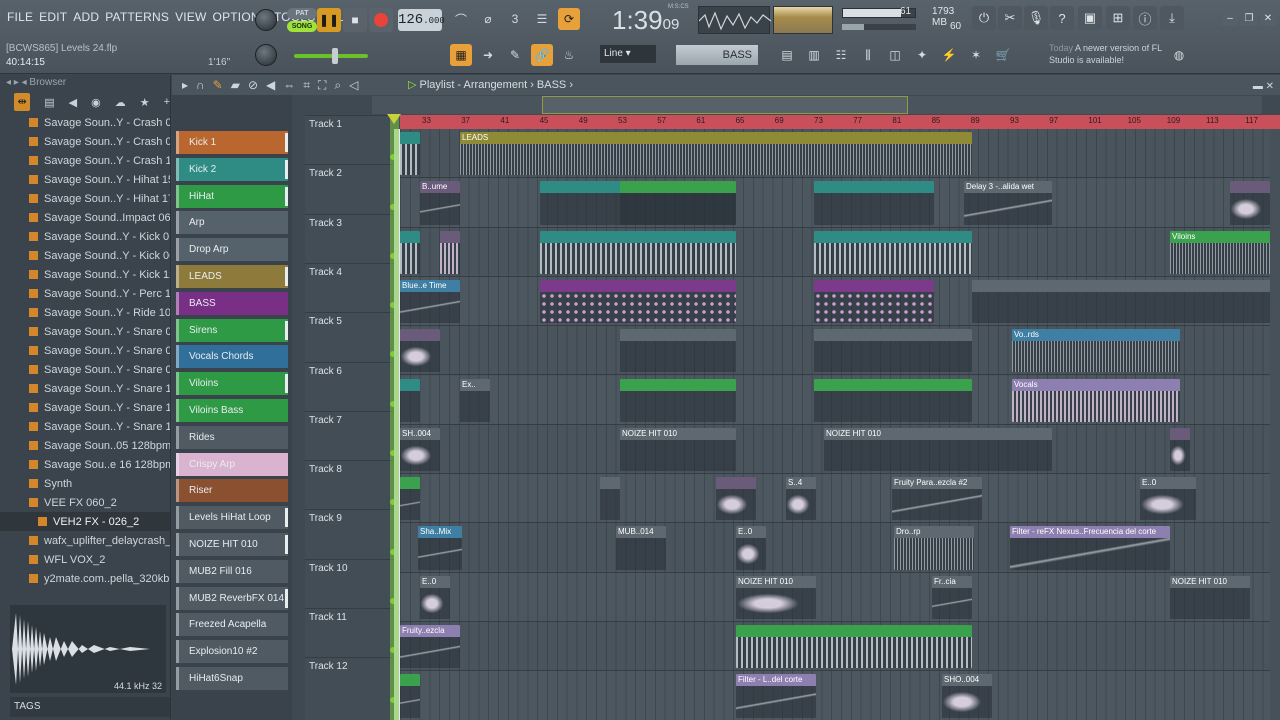 This screenshot has width=1280, height=720. What do you see at coordinates (232, 598) in the screenshot?
I see `pattern-item: MUB2 ReverbFX 014` at bounding box center [232, 598].